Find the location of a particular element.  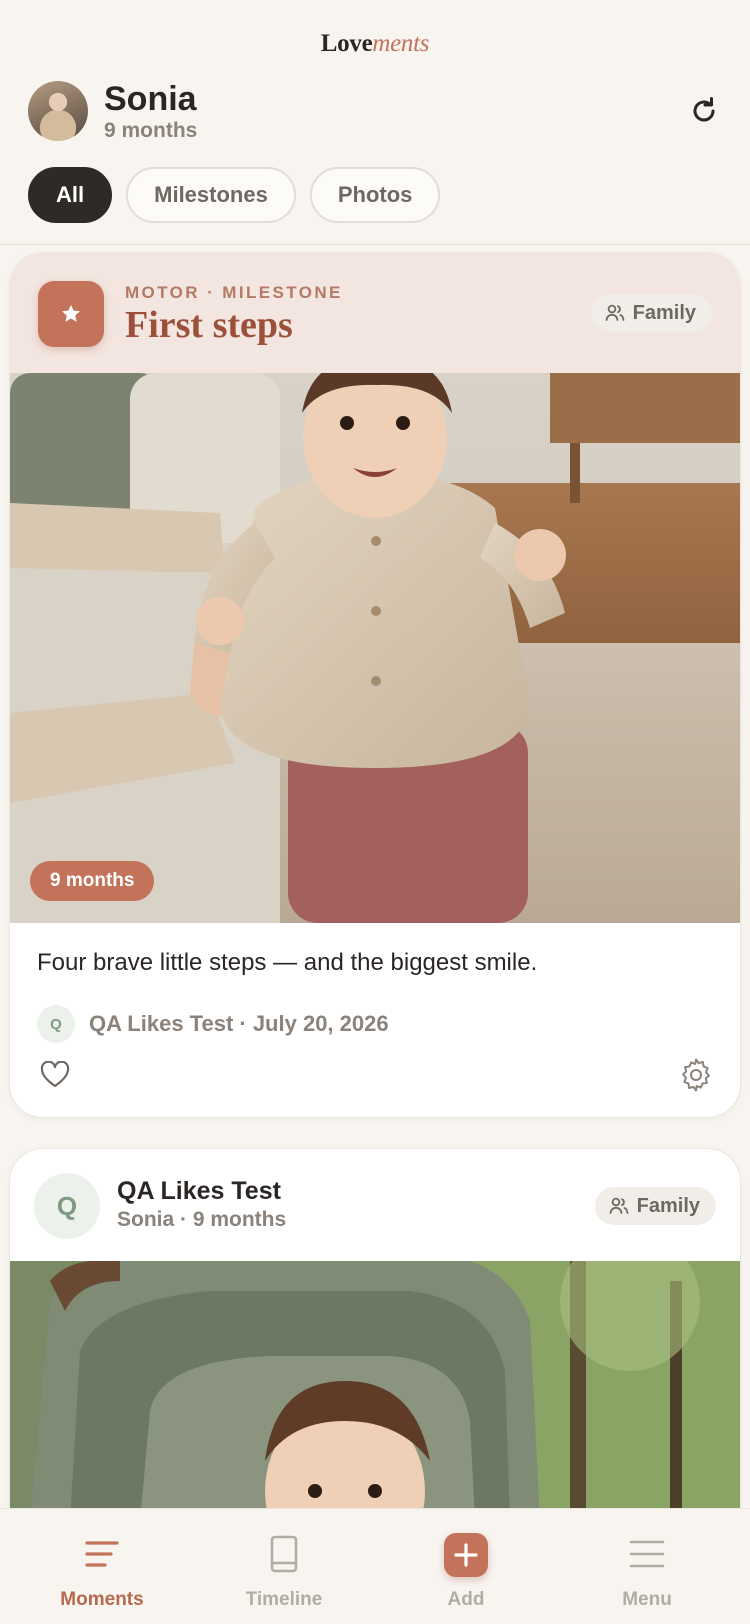

filter-photos: Photos is located at coordinates (375, 195).